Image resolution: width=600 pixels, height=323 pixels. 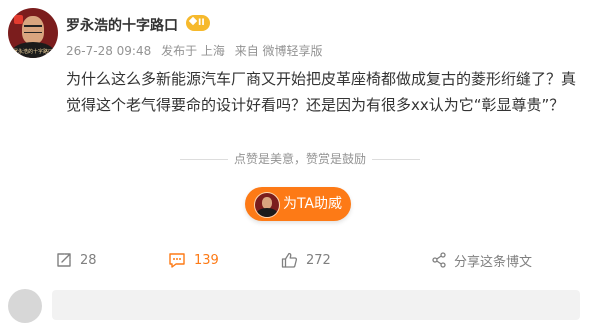 What do you see at coordinates (289, 260) in the screenshot?
I see `thumbs-up-icon` at bounding box center [289, 260].